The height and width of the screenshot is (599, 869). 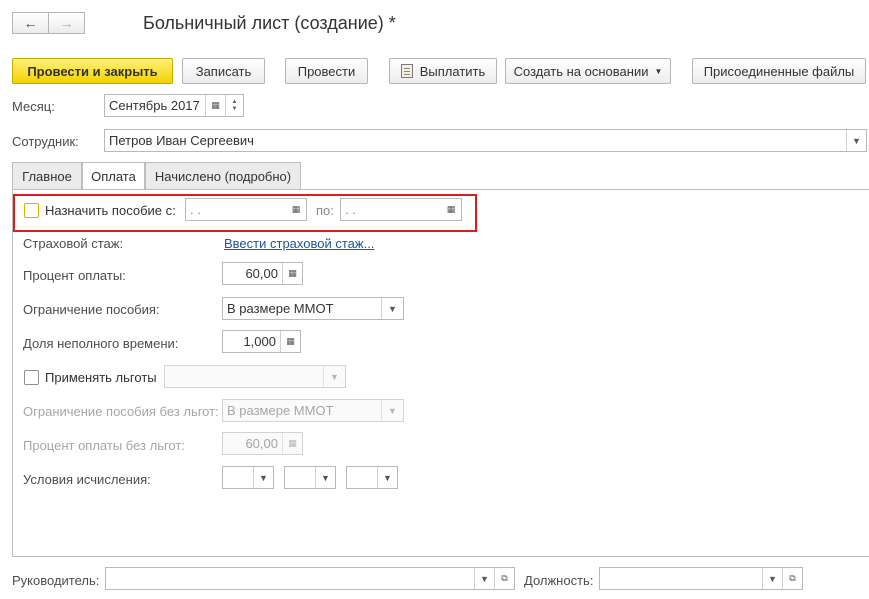 I want to click on insurance-label: Страховой стаж:, so click(x=73, y=243).